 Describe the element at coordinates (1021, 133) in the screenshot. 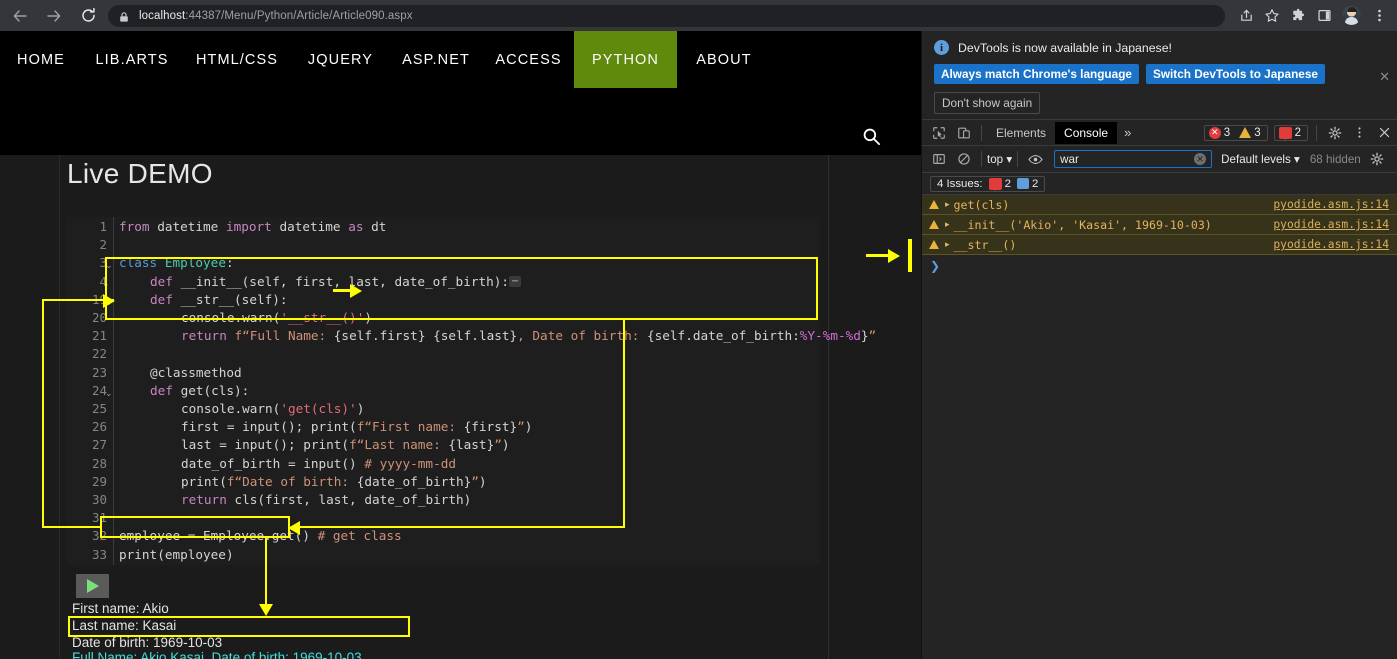

I see `tab-elements: Elements` at that location.